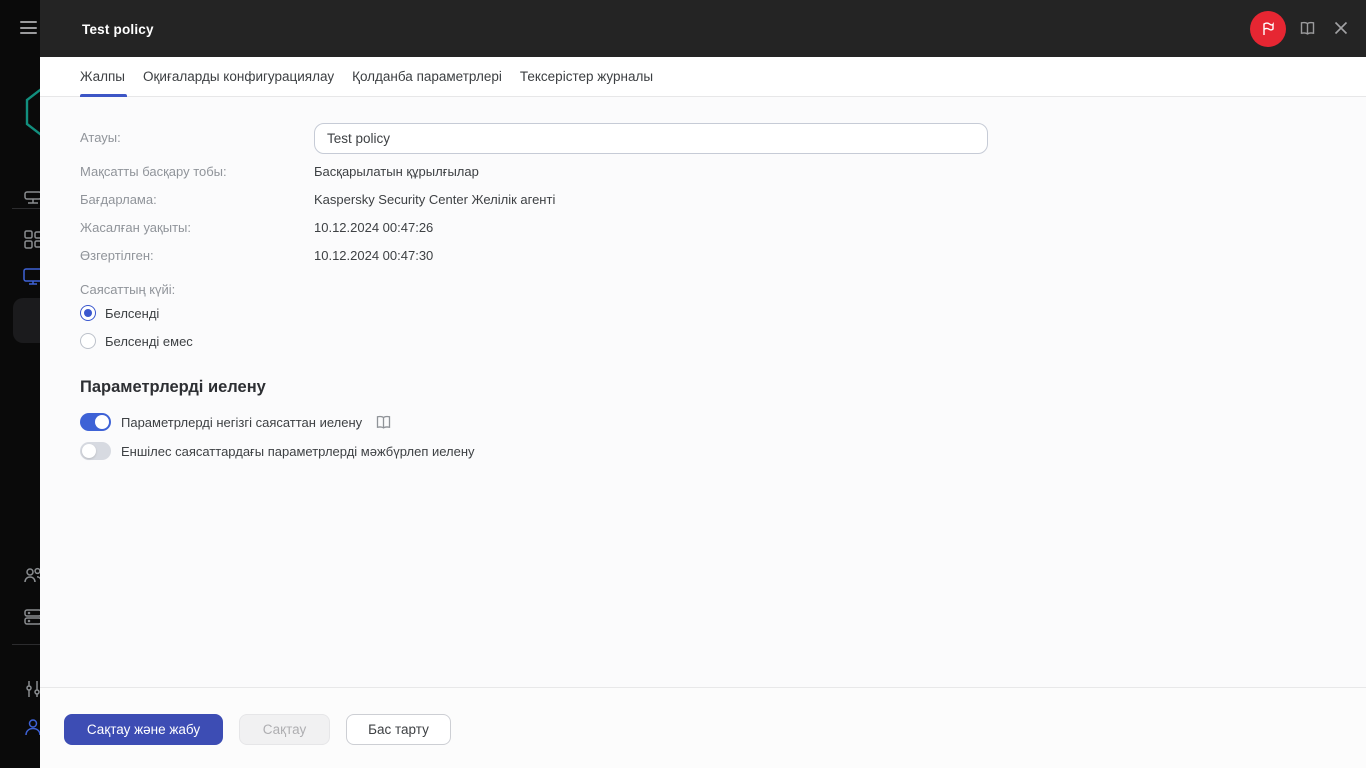 The height and width of the screenshot is (768, 1366). I want to click on help-book-icon, so click(383, 422).